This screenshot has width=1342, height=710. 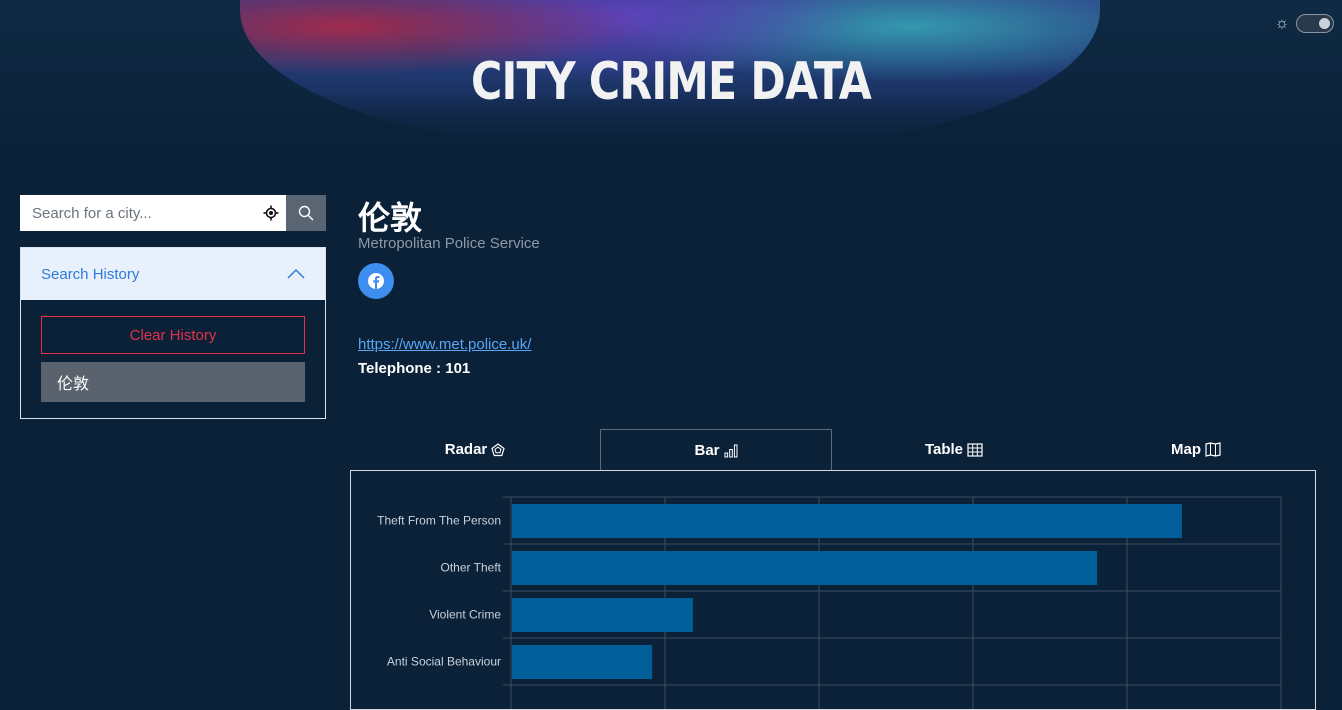 I want to click on tab-map: Map, so click(x=1196, y=449).